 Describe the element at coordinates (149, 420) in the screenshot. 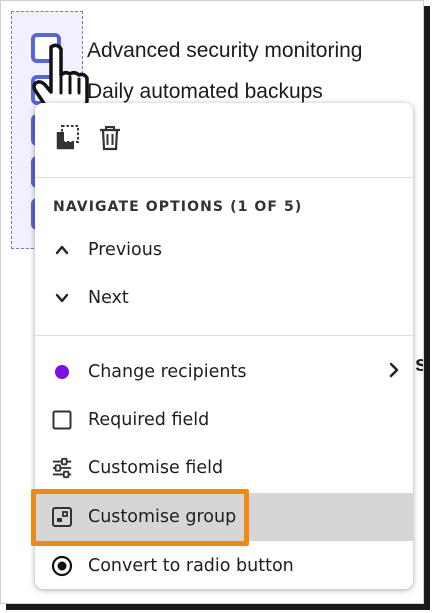

I see `menu-item-label: Required field` at that location.